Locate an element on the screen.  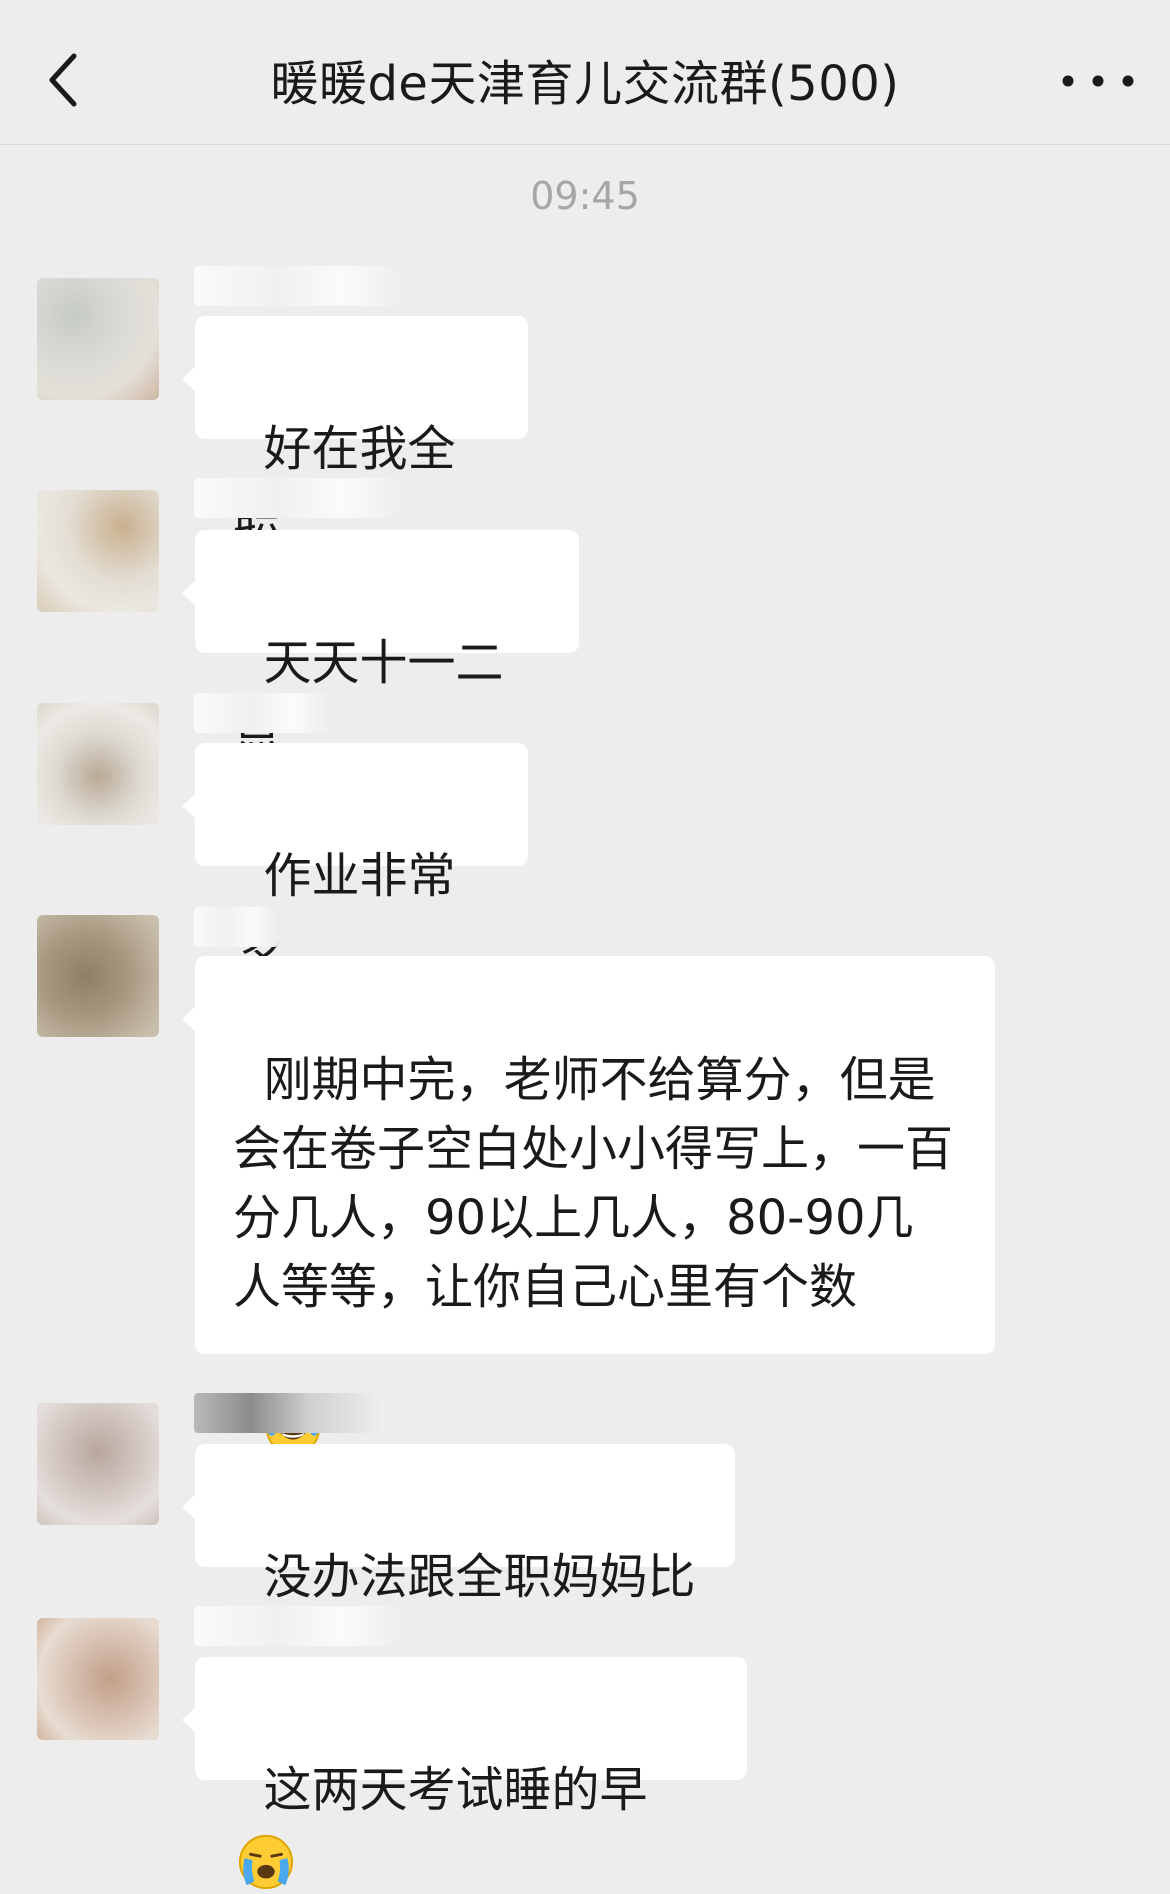
message-bubble: 天天十一二点 is located at coordinates (380, 645).